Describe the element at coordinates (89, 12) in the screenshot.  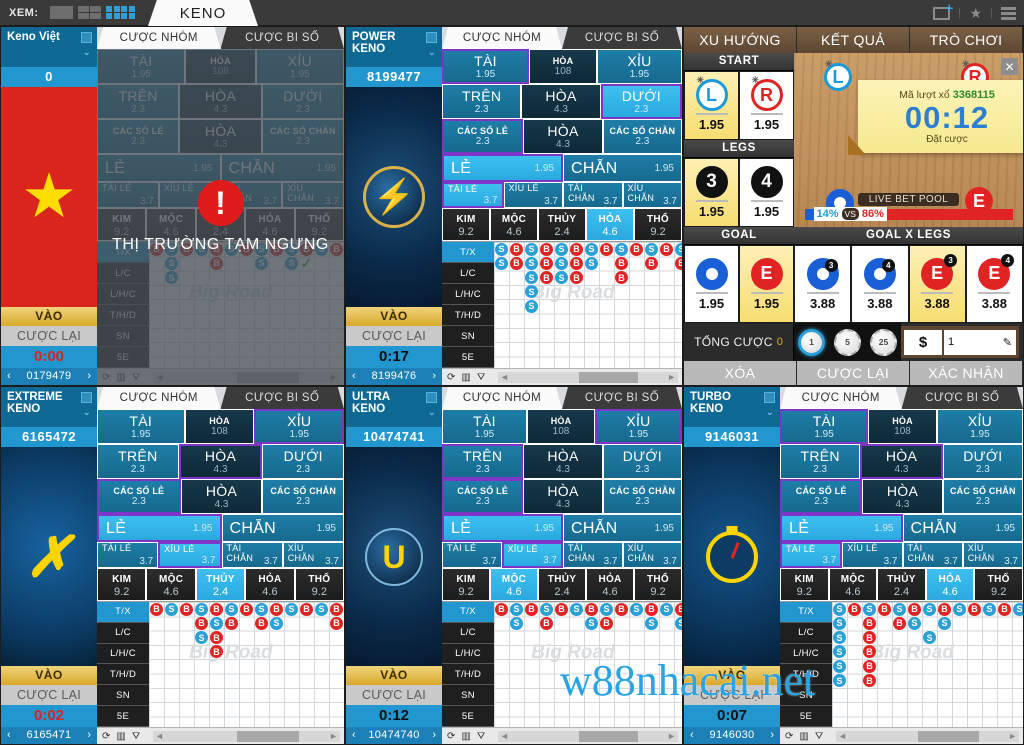
I see `quad-view-icon` at that location.